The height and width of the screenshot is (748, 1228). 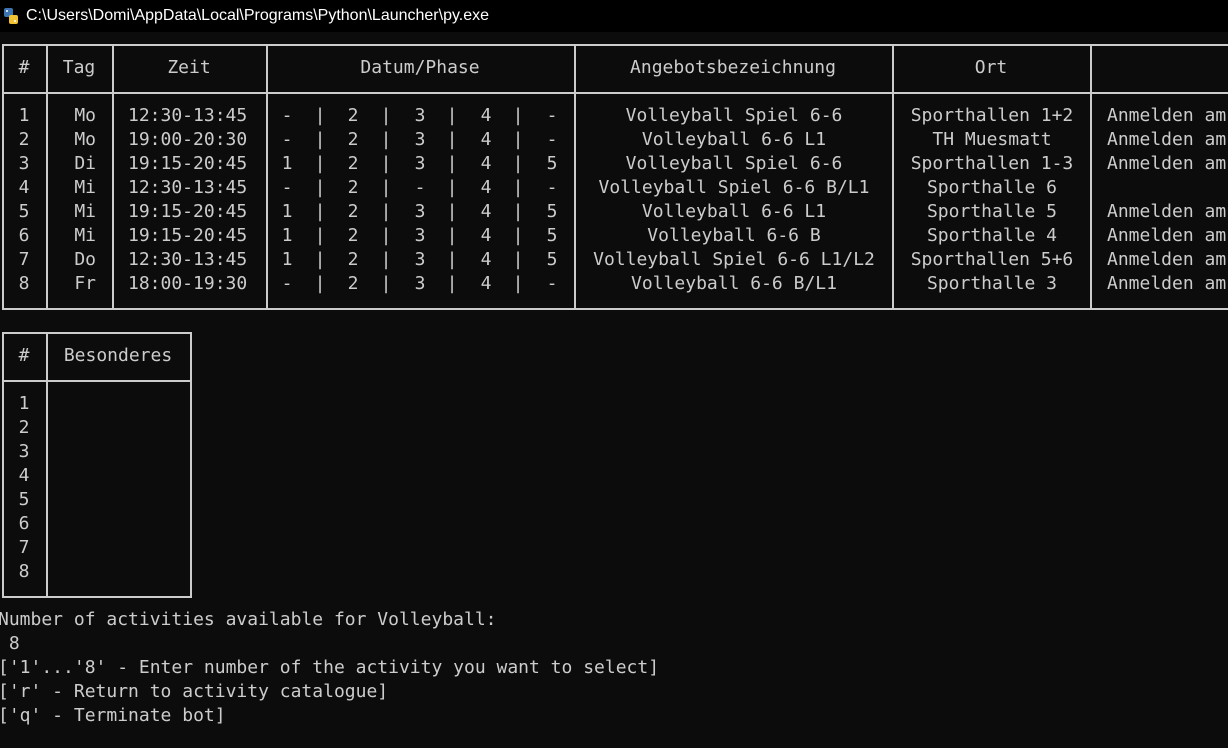 I want to click on cell-ort: Sporthalle 5, so click(x=992, y=211).